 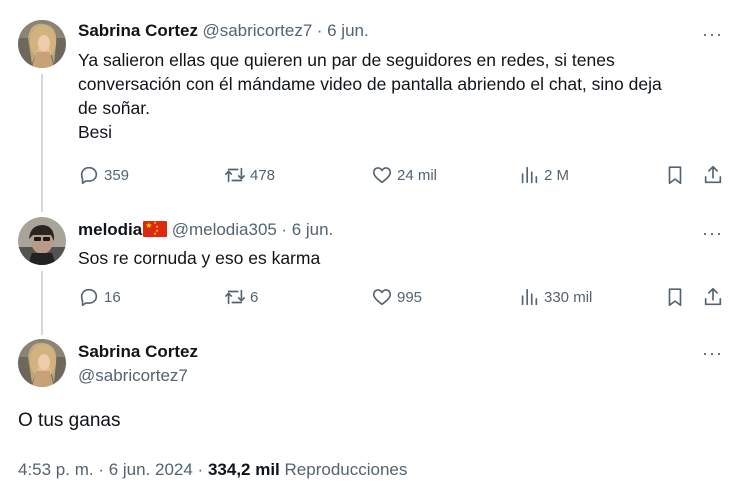 I want to click on tweet-text: O tus ganas, so click(x=69, y=420).